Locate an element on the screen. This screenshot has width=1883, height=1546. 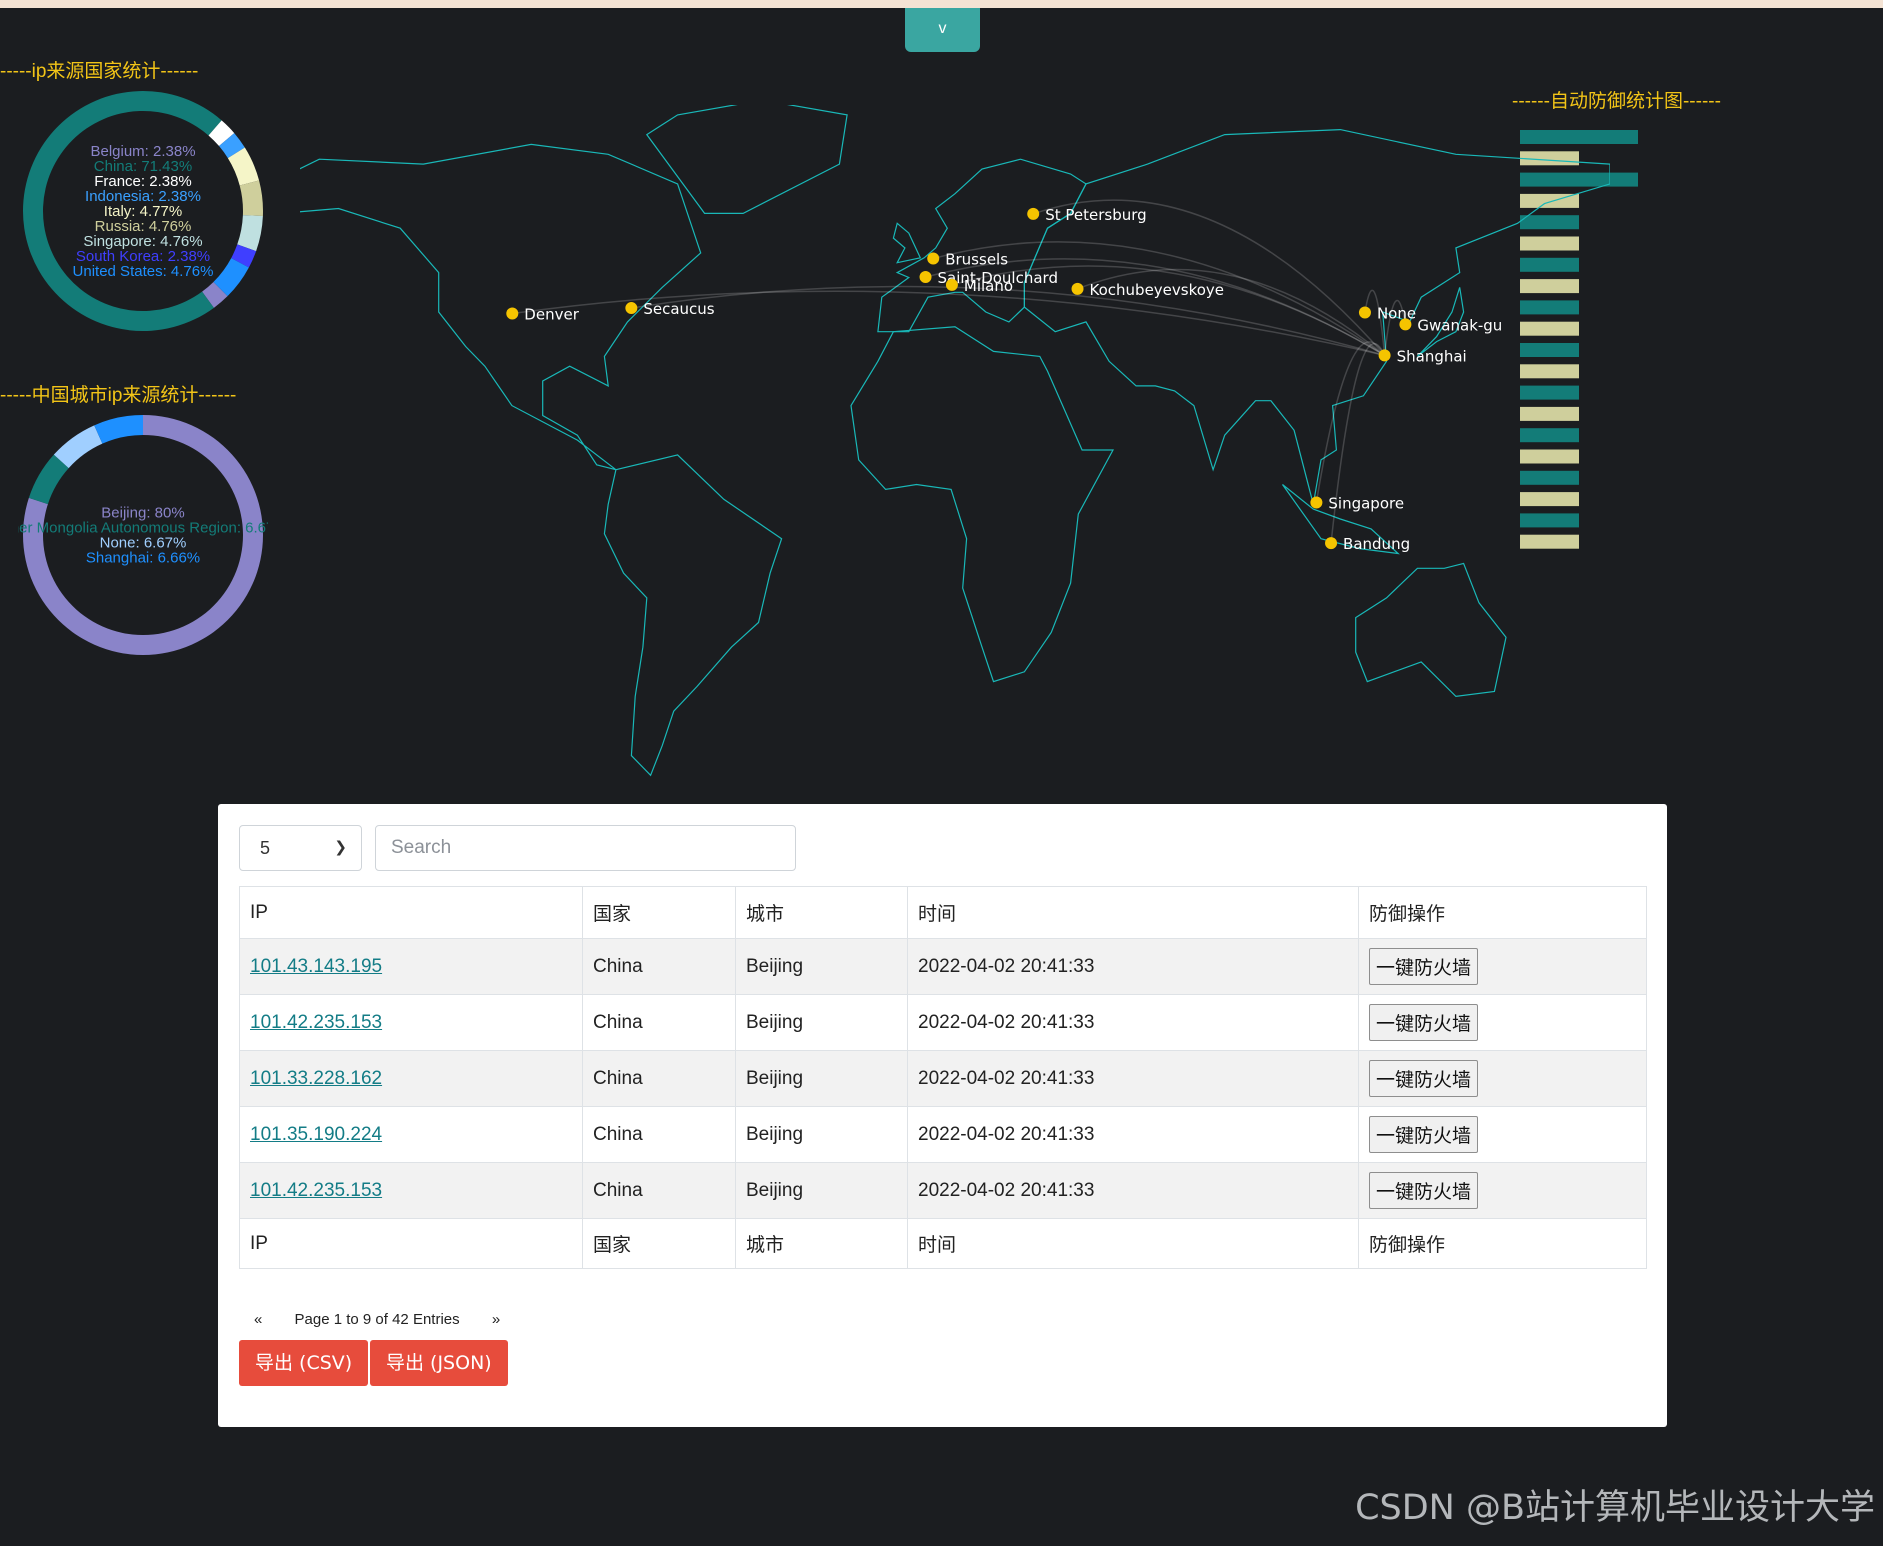
browser-top-strip is located at coordinates (941, 4).